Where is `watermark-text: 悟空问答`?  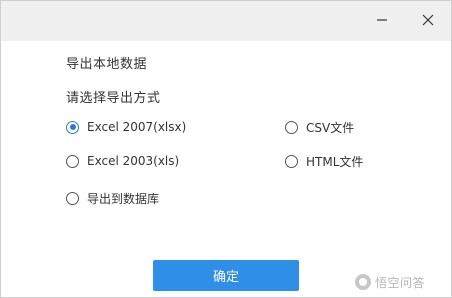
watermark-text: 悟空问答 is located at coordinates (400, 282).